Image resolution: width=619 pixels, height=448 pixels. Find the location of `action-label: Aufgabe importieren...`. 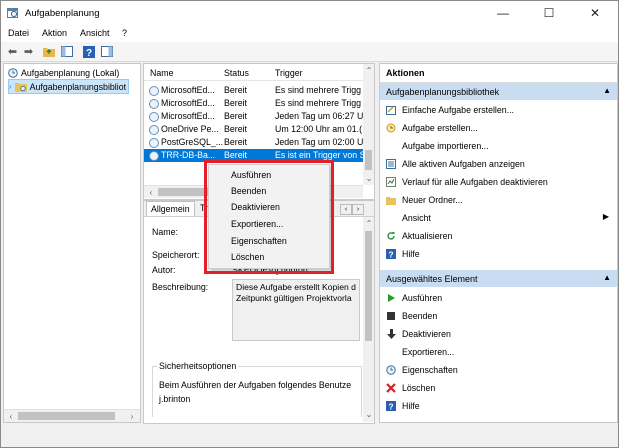

action-label: Aufgabe importieren... is located at coordinates (445, 146).